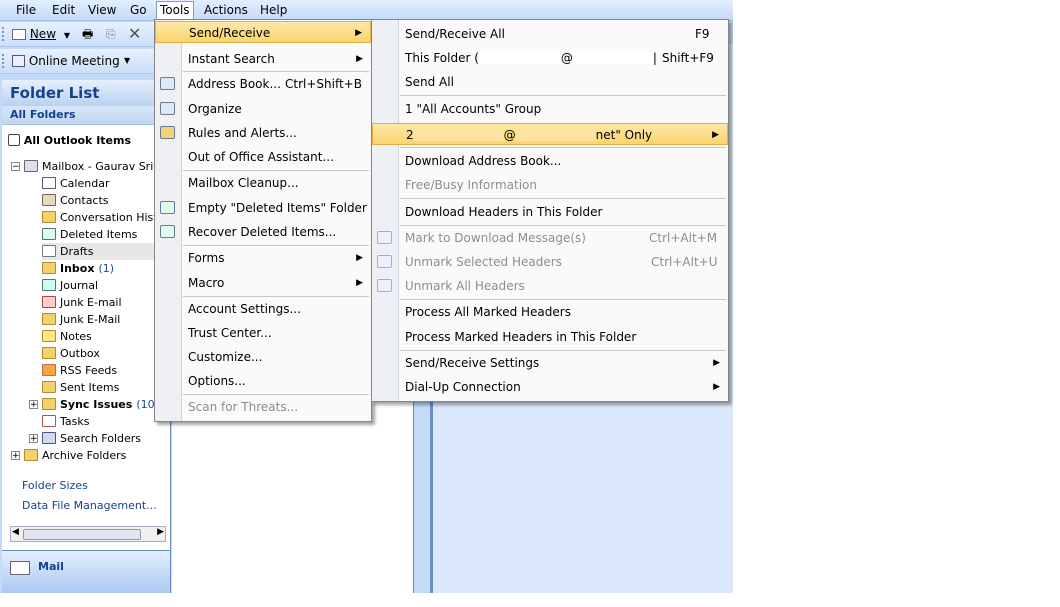 This screenshot has height=607, width=1060. What do you see at coordinates (366, 10) in the screenshot?
I see `menu-bar: File Edit View Go Tools Actions Help` at bounding box center [366, 10].